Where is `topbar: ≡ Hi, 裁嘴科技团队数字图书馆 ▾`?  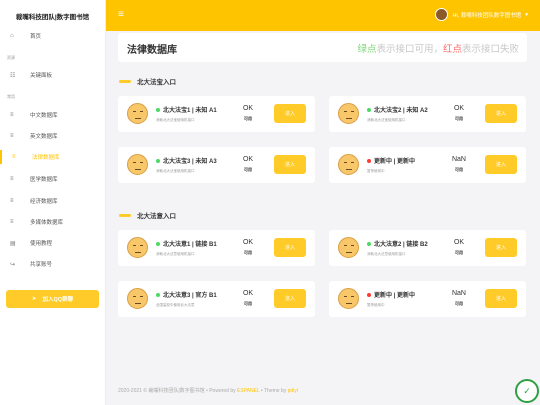 topbar: ≡ Hi, 裁嘴科技团队数字图书馆 ▾ is located at coordinates (323, 15).